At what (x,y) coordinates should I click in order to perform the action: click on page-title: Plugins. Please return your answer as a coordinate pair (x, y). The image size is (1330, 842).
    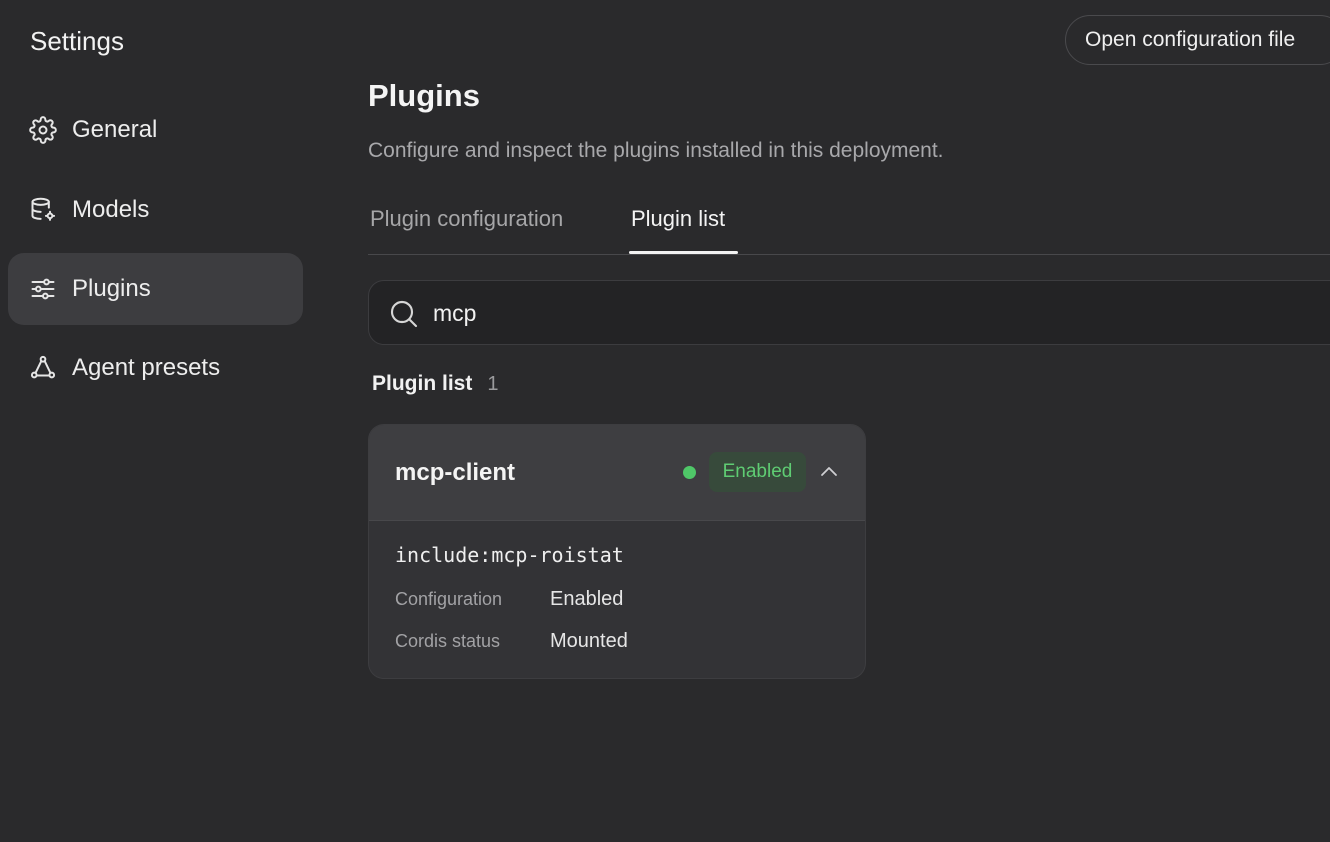
    Looking at the image, I should click on (424, 95).